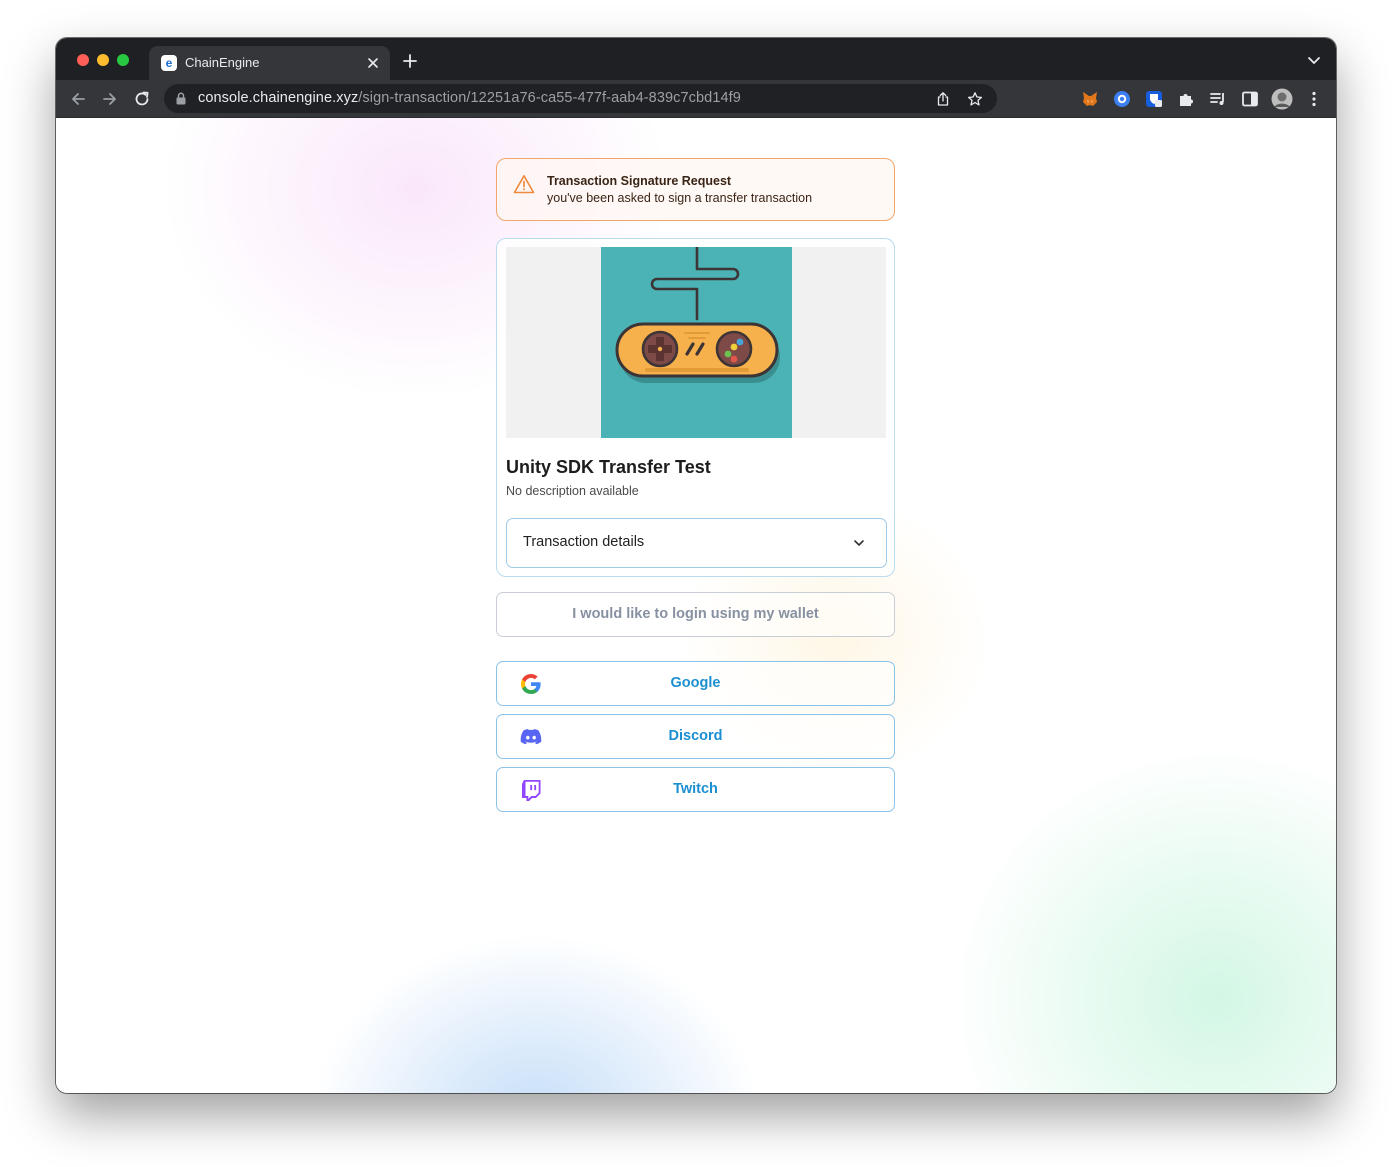 This screenshot has width=1392, height=1167. Describe the element at coordinates (1122, 99) in the screenshot. I see `extension-circle-icon` at that location.